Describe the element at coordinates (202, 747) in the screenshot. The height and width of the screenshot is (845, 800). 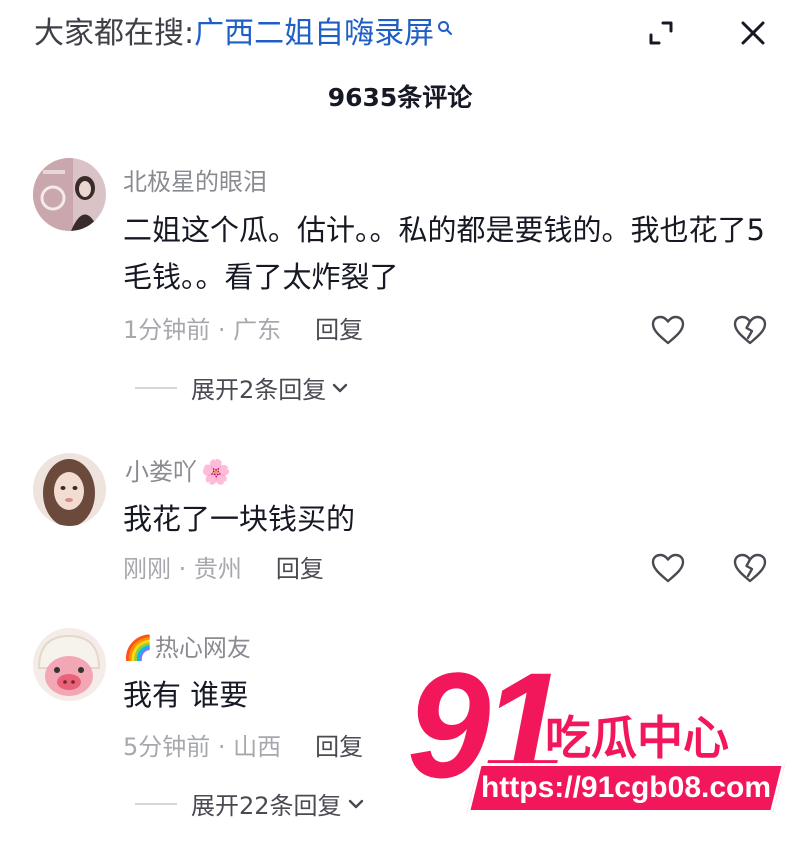
I see `comment-time-location: 5分钟前 · 山西` at that location.